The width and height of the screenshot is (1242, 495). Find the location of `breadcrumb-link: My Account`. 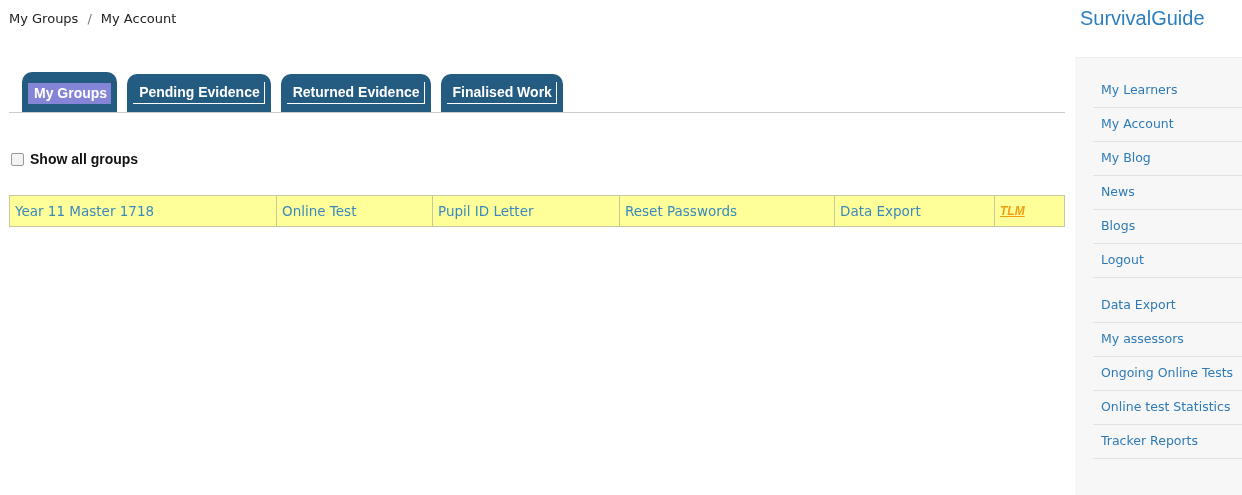

breadcrumb-link: My Account is located at coordinates (138, 18).